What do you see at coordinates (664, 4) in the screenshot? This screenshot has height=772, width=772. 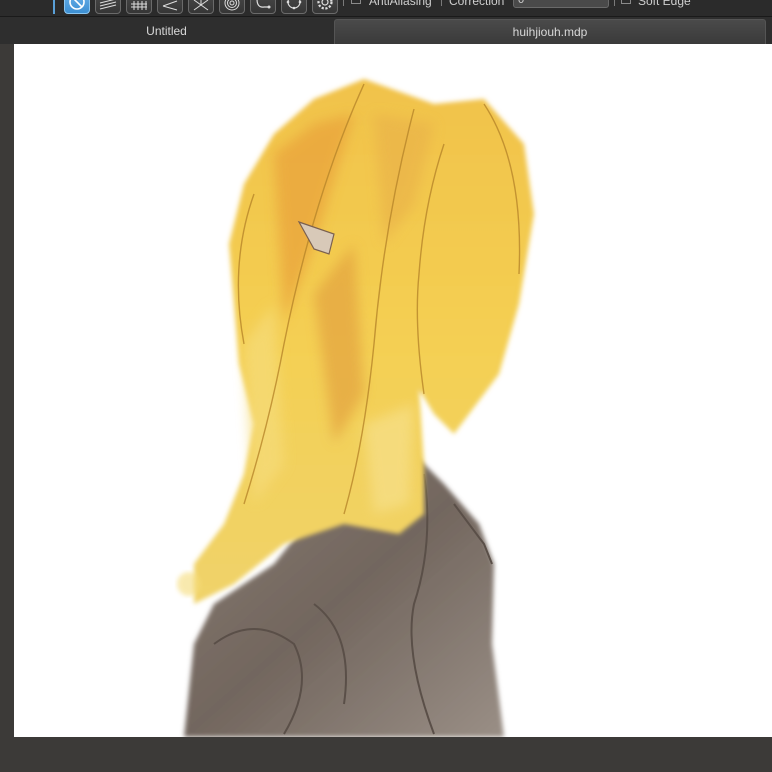 I see `soft-edge-label: Soft Edge` at bounding box center [664, 4].